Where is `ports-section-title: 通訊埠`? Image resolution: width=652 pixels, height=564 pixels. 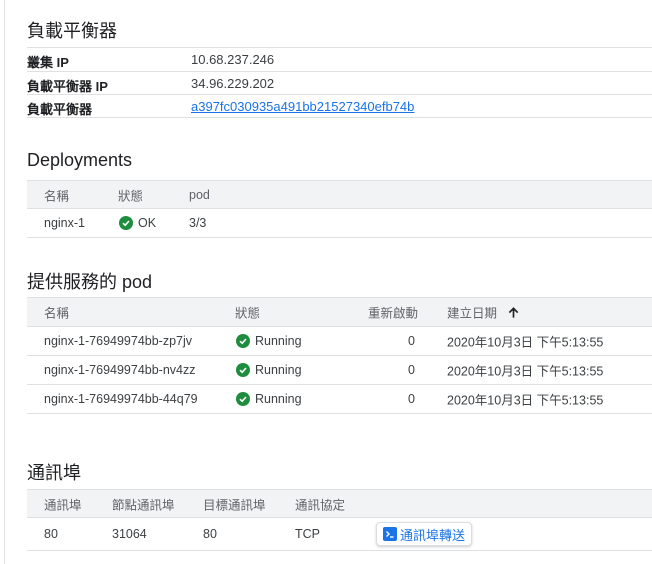
ports-section-title: 通訊埠 is located at coordinates (54, 473).